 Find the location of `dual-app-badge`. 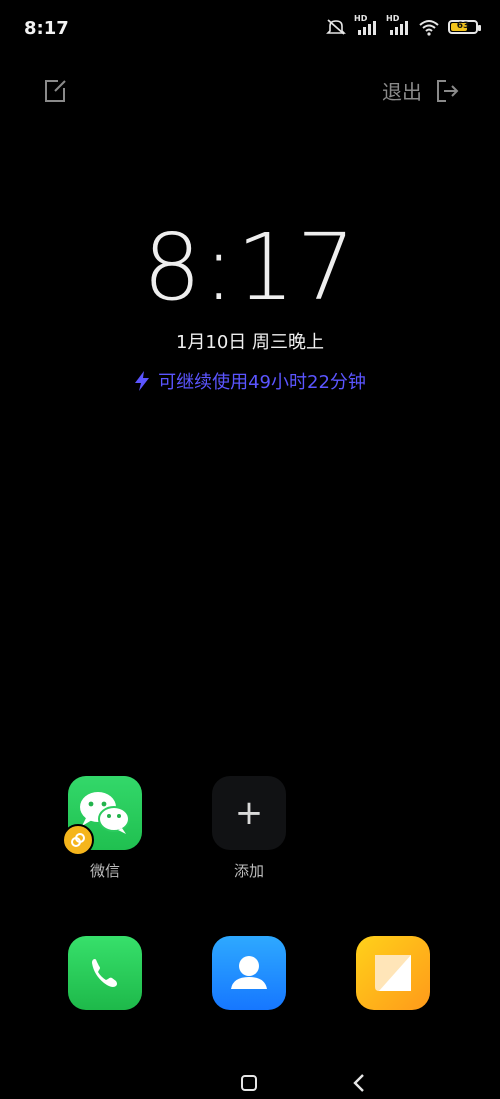

dual-app-badge is located at coordinates (78, 840).